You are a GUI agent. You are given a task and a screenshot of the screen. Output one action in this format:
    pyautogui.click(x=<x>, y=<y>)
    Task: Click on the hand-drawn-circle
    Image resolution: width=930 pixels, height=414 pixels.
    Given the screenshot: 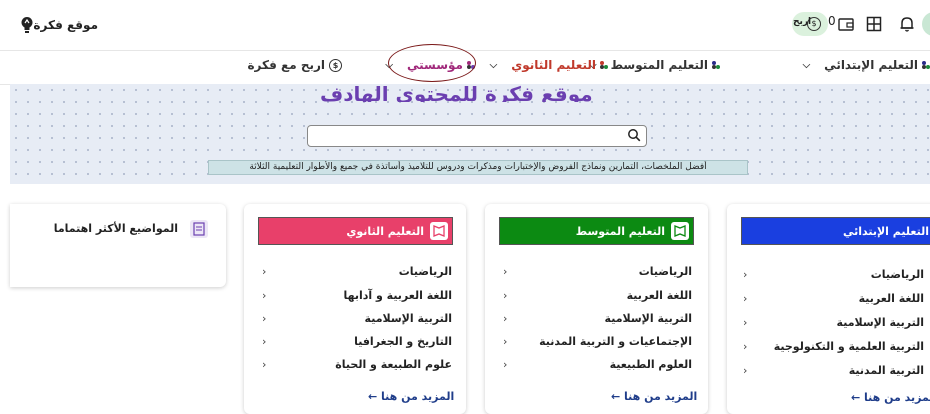 What is the action you would take?
    pyautogui.click(x=432, y=63)
    